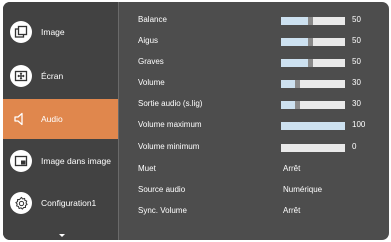 The width and height of the screenshot is (391, 242). What do you see at coordinates (354, 146) in the screenshot?
I see `setting-value: 0` at bounding box center [354, 146].